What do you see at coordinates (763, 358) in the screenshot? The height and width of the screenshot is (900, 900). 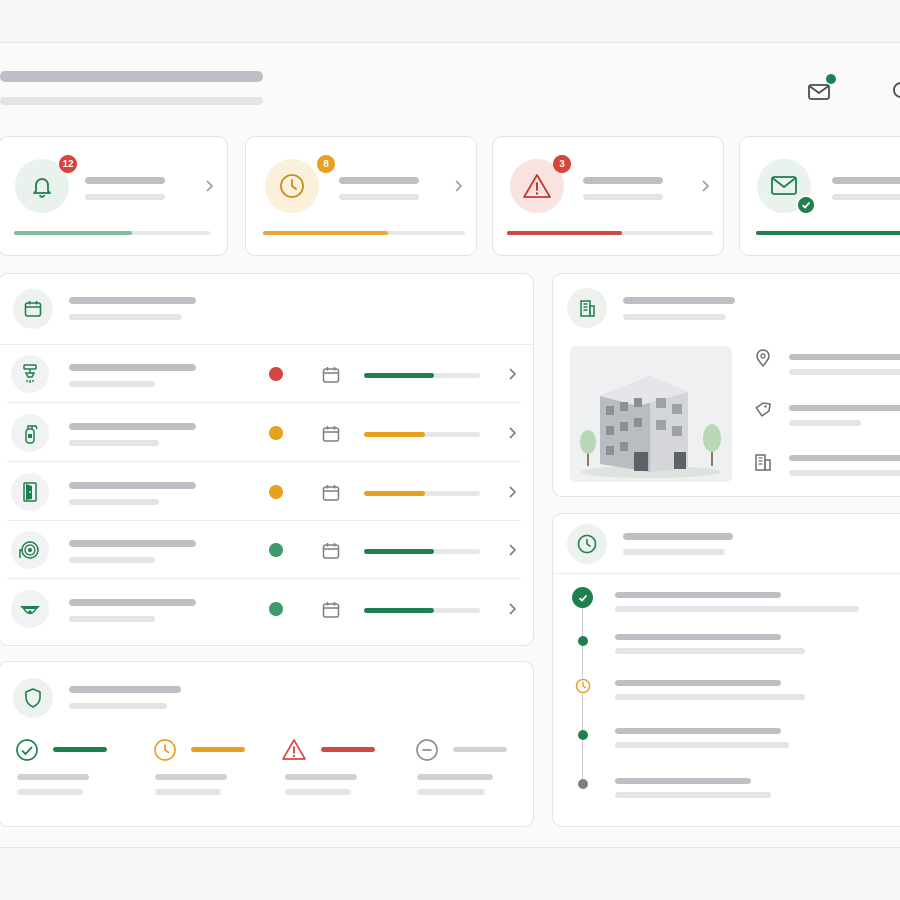 I see `location-pin-icon` at bounding box center [763, 358].